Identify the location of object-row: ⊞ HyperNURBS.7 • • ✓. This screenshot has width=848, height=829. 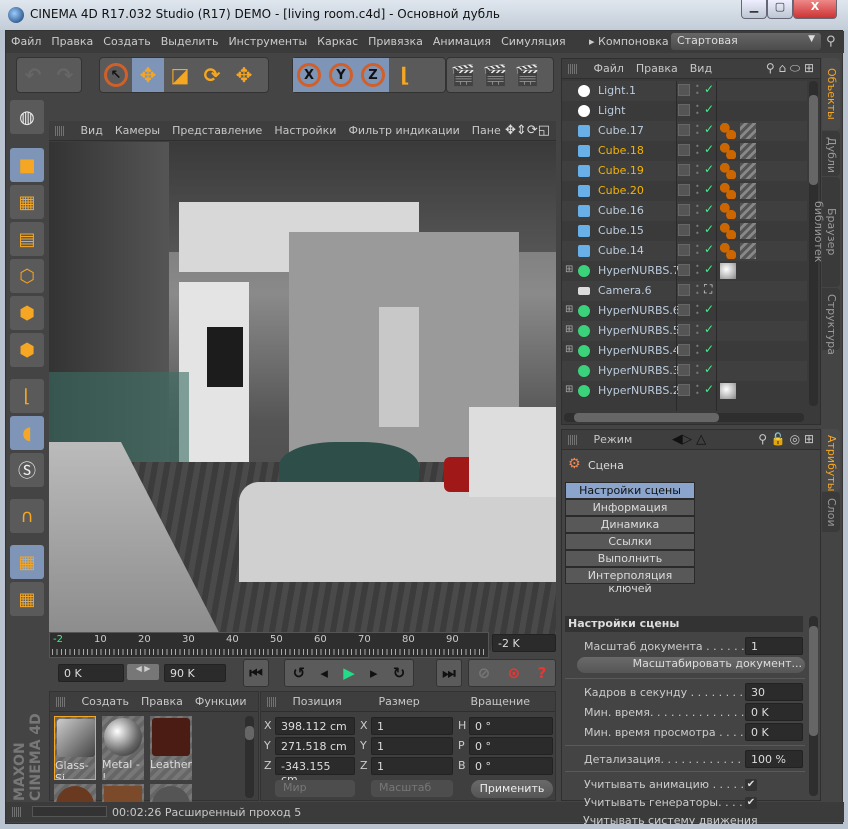
(684, 271).